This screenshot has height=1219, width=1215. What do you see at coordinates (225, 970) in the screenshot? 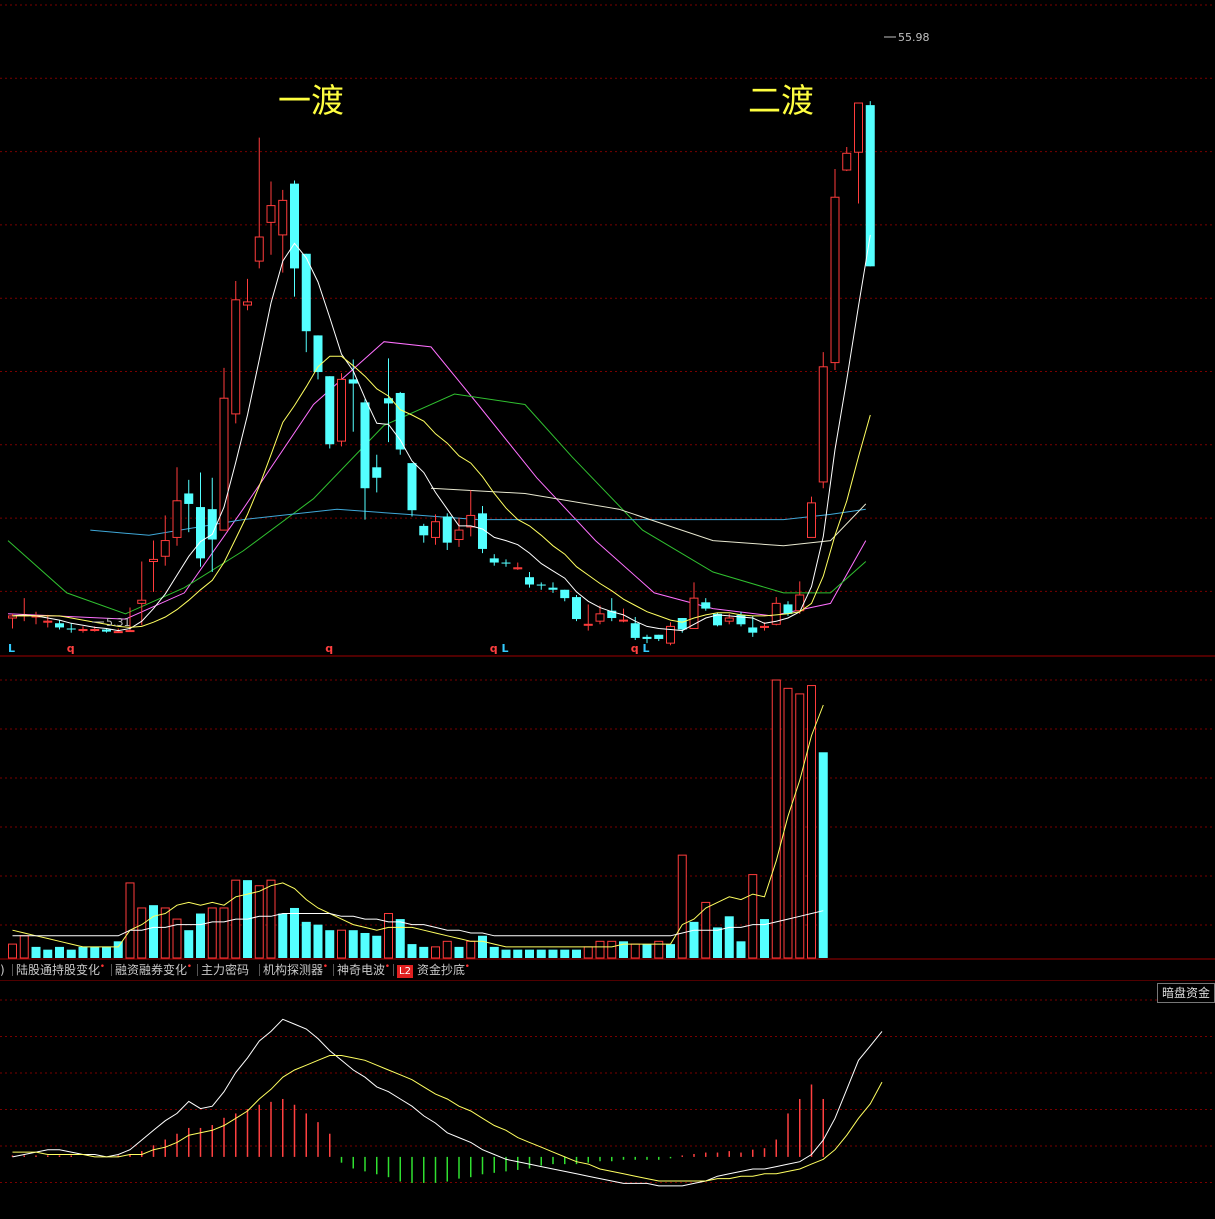
I see `tab-3: 主力密码` at bounding box center [225, 970].